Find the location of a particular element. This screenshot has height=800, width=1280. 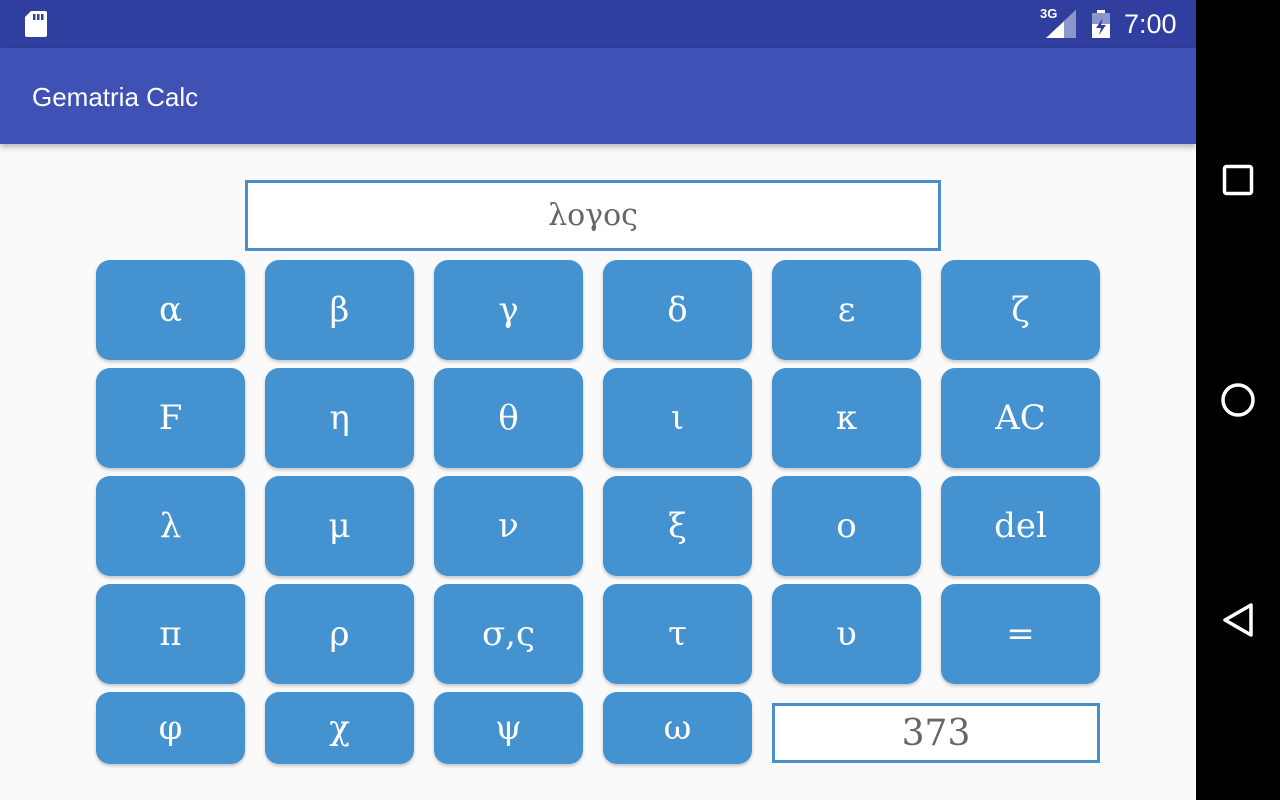

status-bar: 3G 7:00 is located at coordinates (598, 24).